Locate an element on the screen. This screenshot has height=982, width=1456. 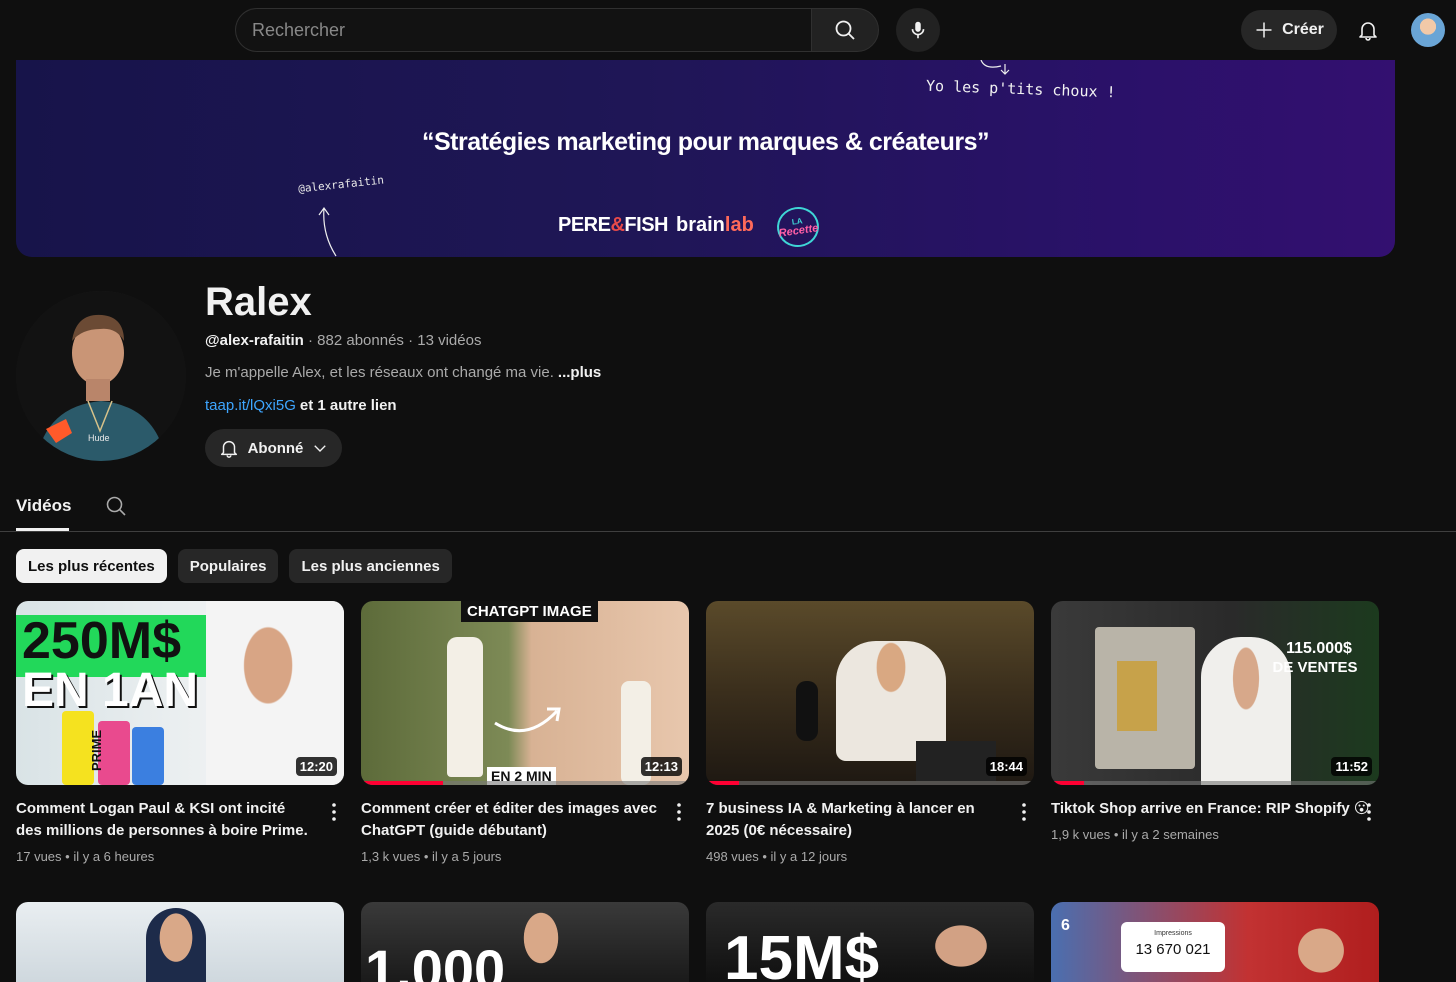
plus-icon is located at coordinates (1264, 30).